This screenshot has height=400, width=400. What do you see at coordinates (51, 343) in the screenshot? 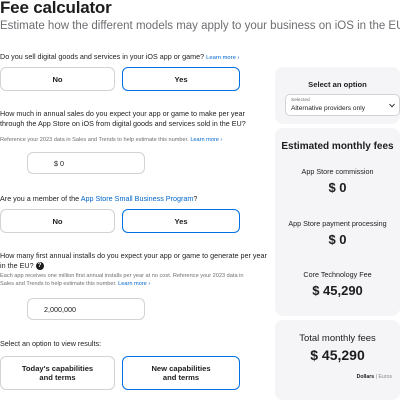
I see `results-select-prompt: Select an option to view results:` at bounding box center [51, 343].